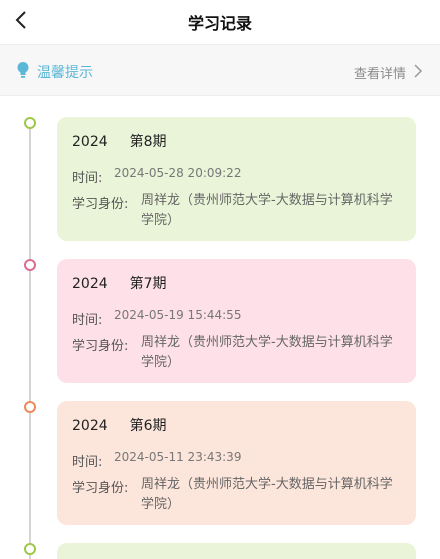 The height and width of the screenshot is (559, 440). What do you see at coordinates (178, 457) in the screenshot?
I see `record-time: 2024-05-11 23:43:39` at bounding box center [178, 457].